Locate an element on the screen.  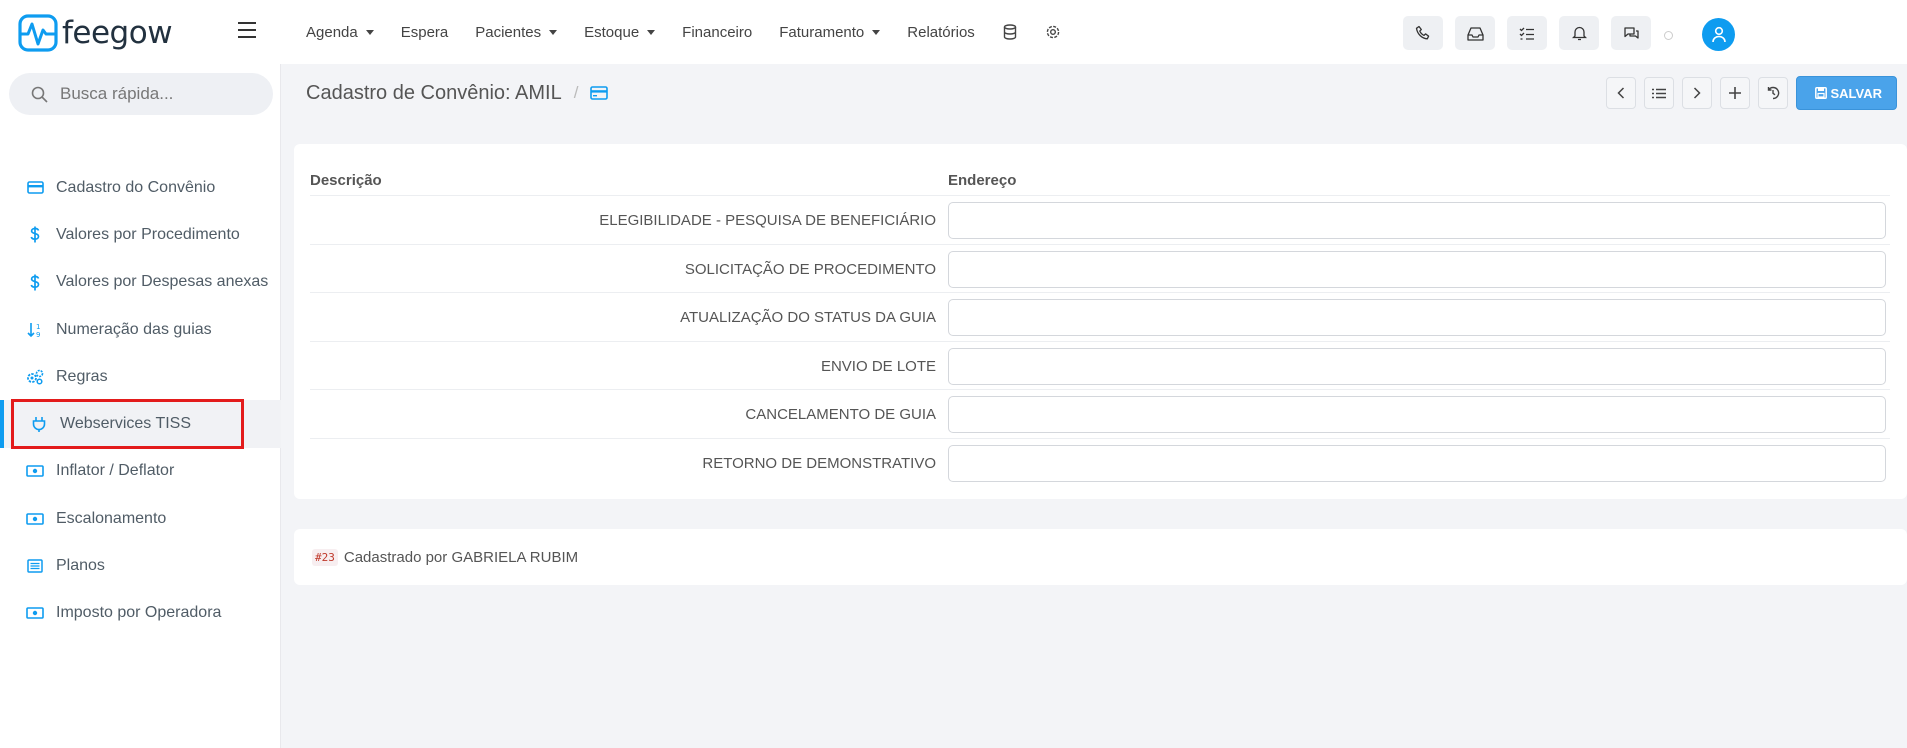
history-button is located at coordinates (1773, 93).